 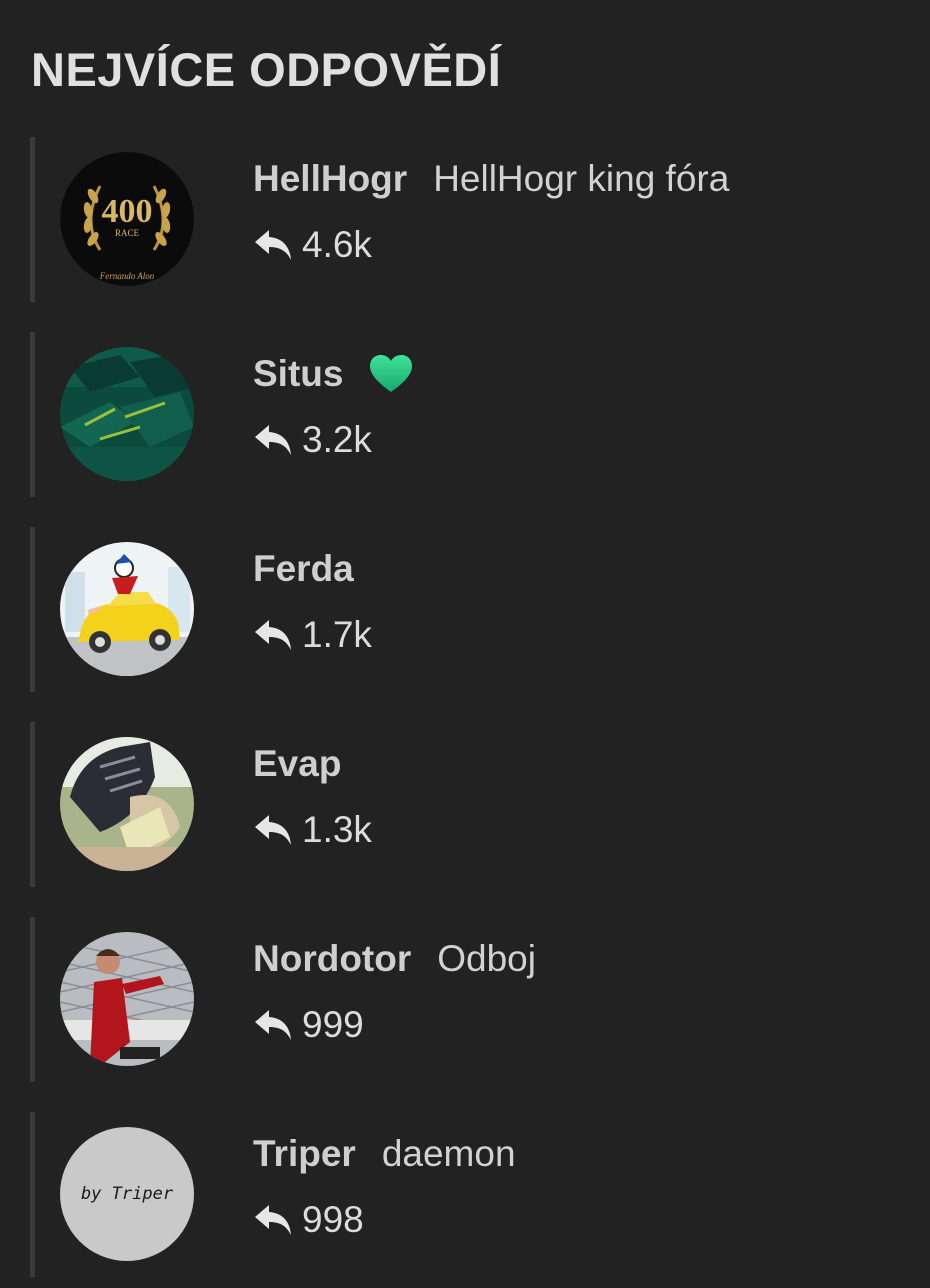 I want to click on reply-count: 999, so click(x=308, y=1025).